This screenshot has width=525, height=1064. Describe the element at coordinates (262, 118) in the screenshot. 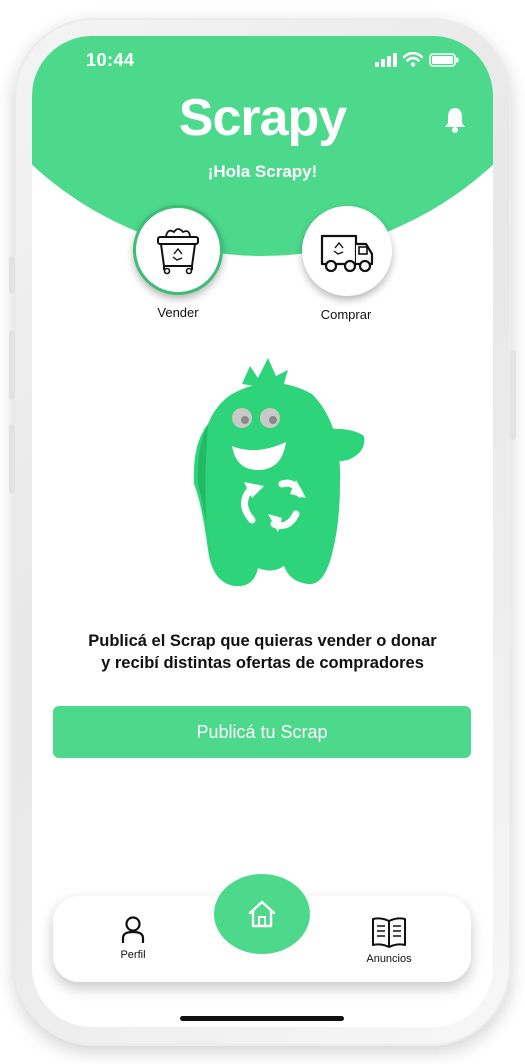

I see `app-title: Scrapy` at that location.